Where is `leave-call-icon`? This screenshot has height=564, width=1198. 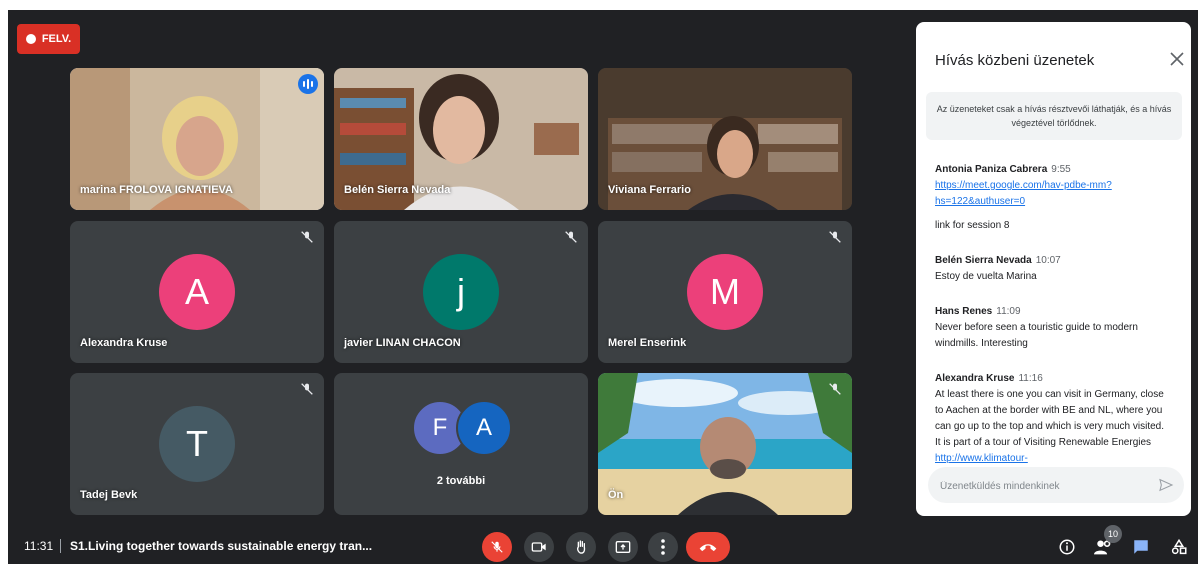
leave-call-icon is located at coordinates (708, 548).